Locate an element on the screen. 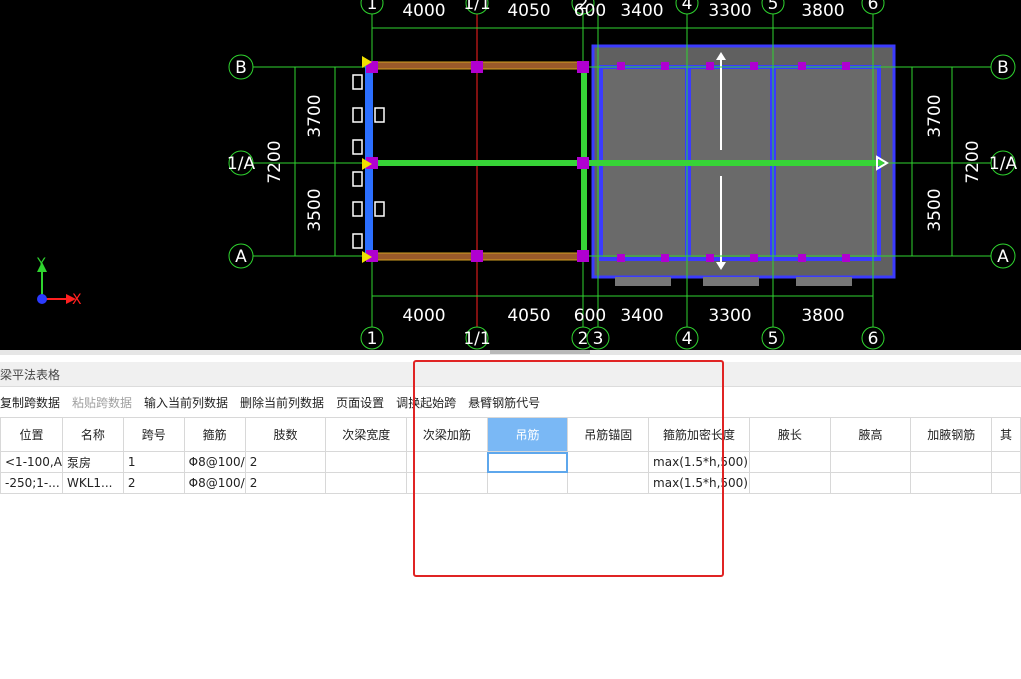 This screenshot has width=1021, height=679. column-header: 腋高 is located at coordinates (870, 434).